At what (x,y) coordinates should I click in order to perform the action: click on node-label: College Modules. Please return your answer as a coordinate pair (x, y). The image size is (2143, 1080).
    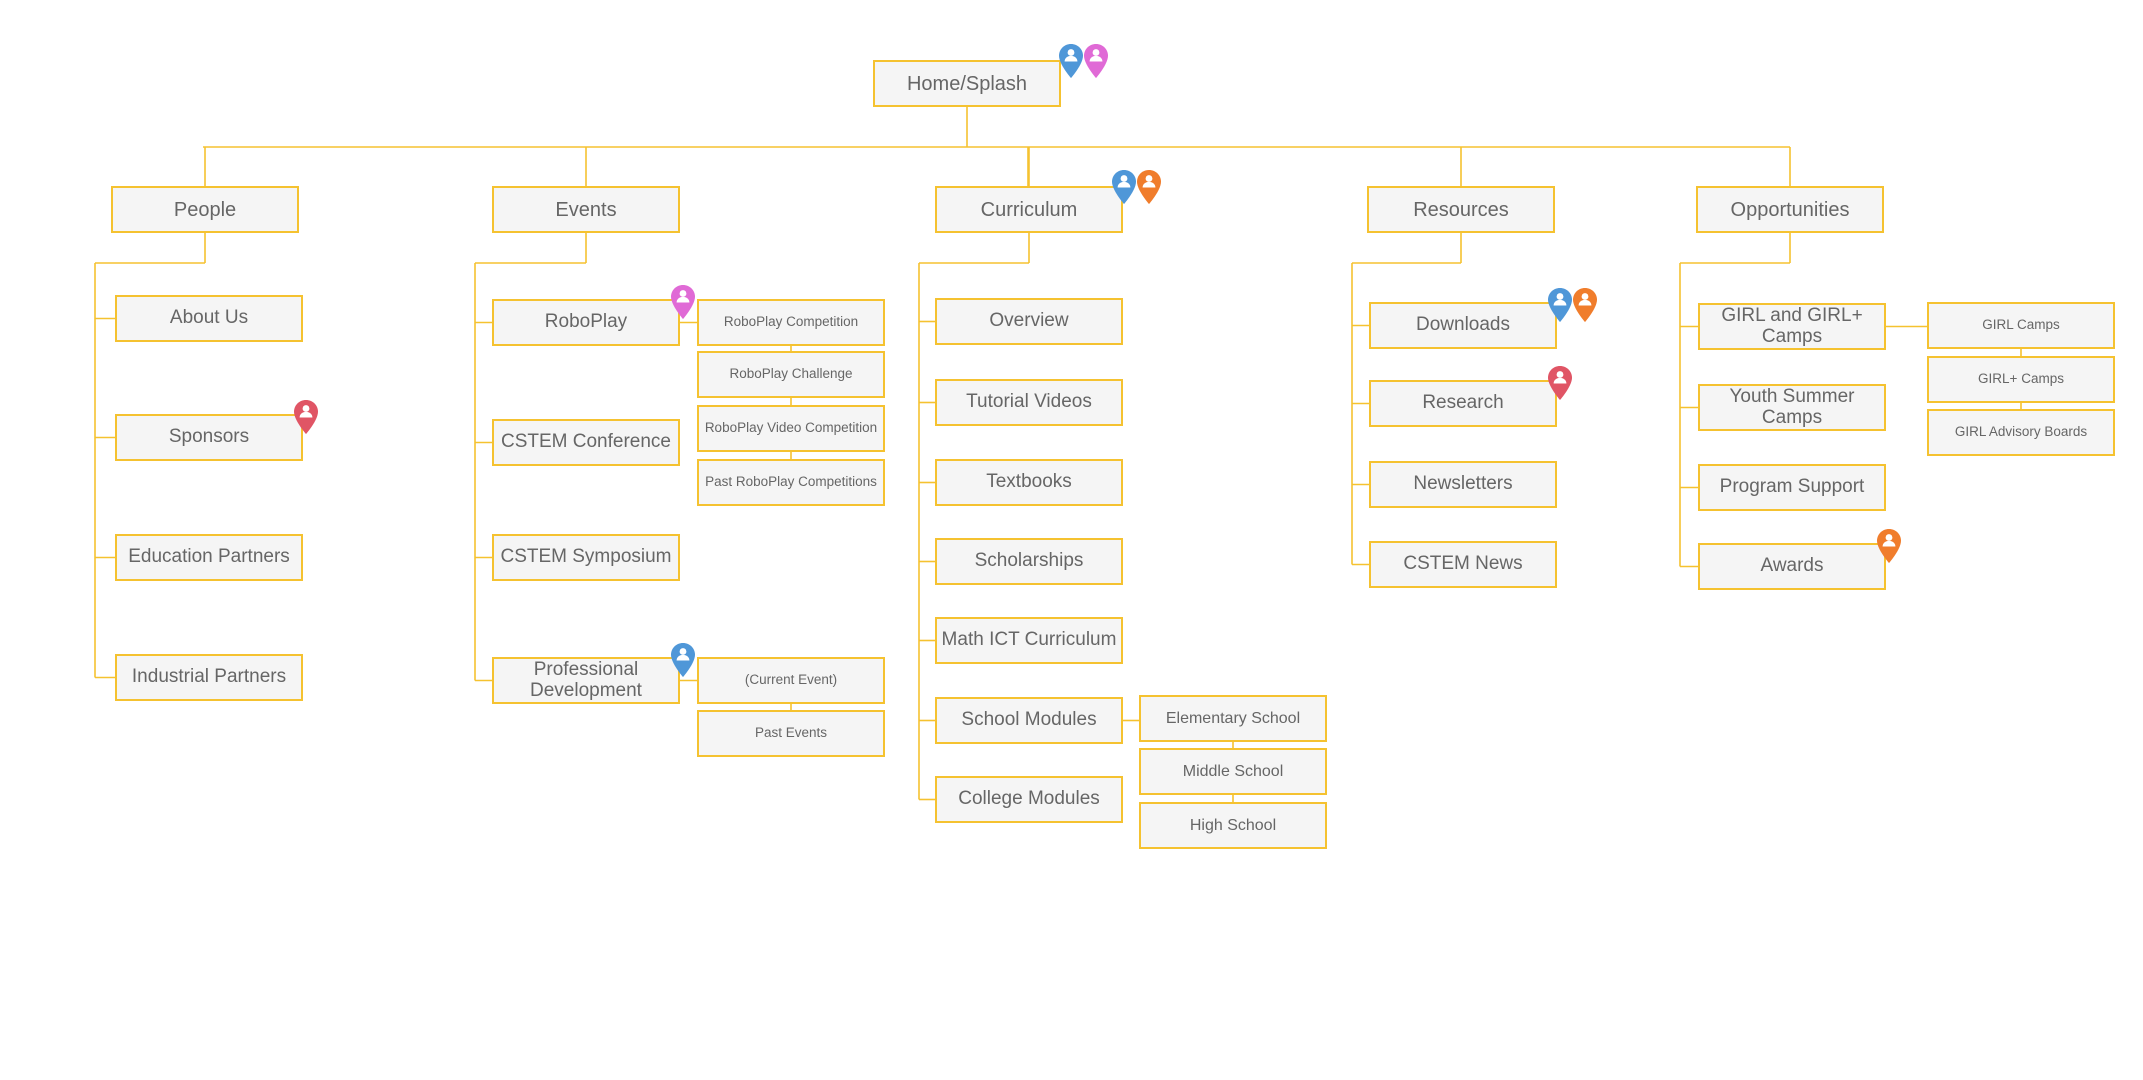
    Looking at the image, I should click on (1029, 799).